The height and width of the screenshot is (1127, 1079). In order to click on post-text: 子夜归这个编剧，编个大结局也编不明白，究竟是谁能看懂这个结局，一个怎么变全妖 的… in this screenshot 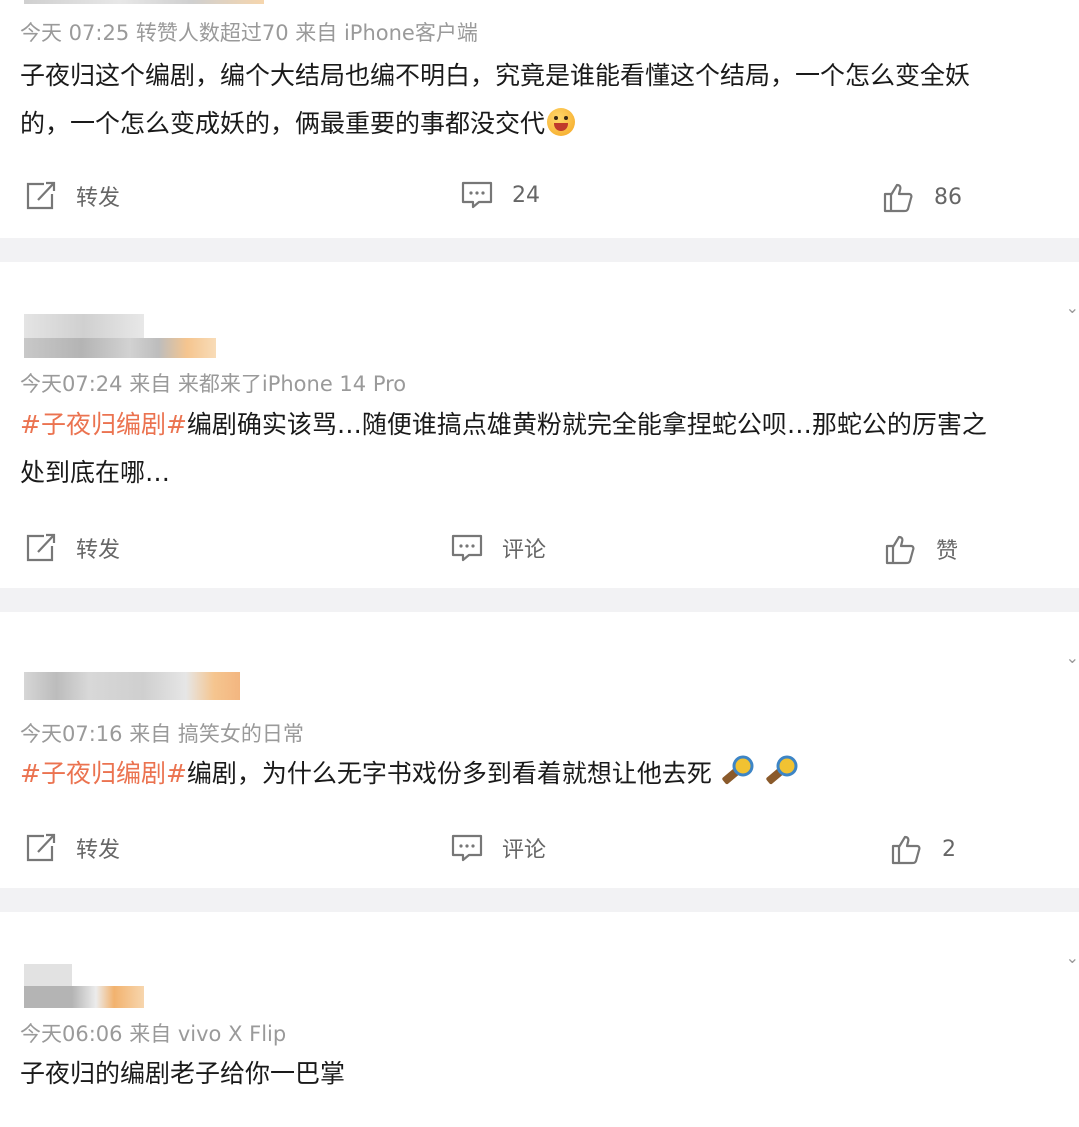, I will do `click(549, 100)`.